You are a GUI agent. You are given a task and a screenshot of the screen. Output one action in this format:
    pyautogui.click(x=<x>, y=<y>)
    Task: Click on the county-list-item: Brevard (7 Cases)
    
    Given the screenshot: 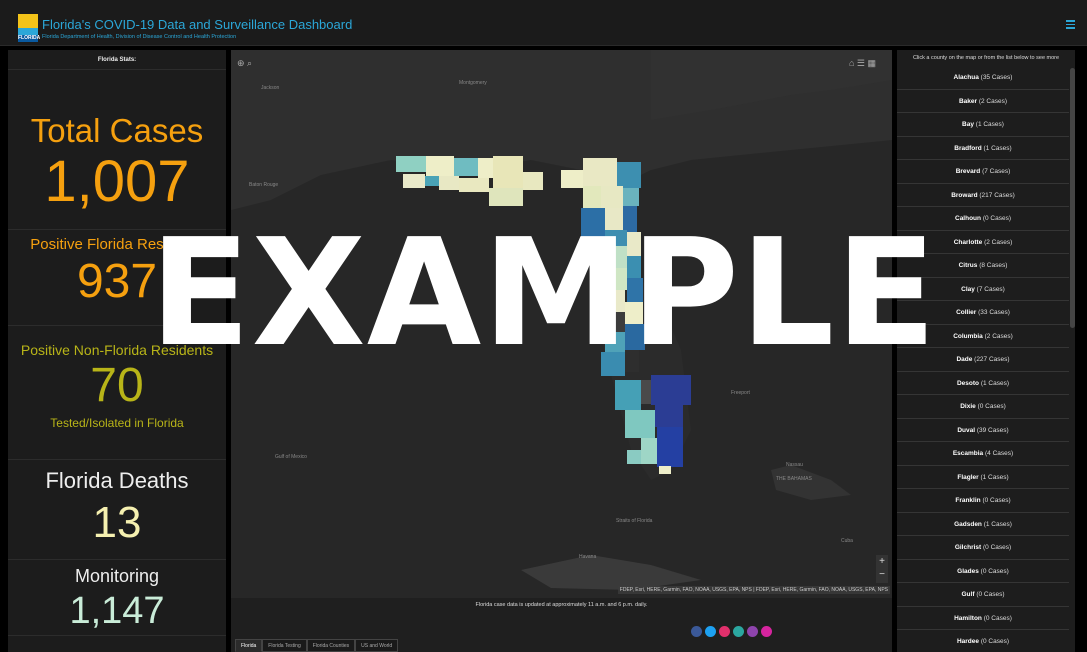 What is the action you would take?
    pyautogui.click(x=983, y=172)
    